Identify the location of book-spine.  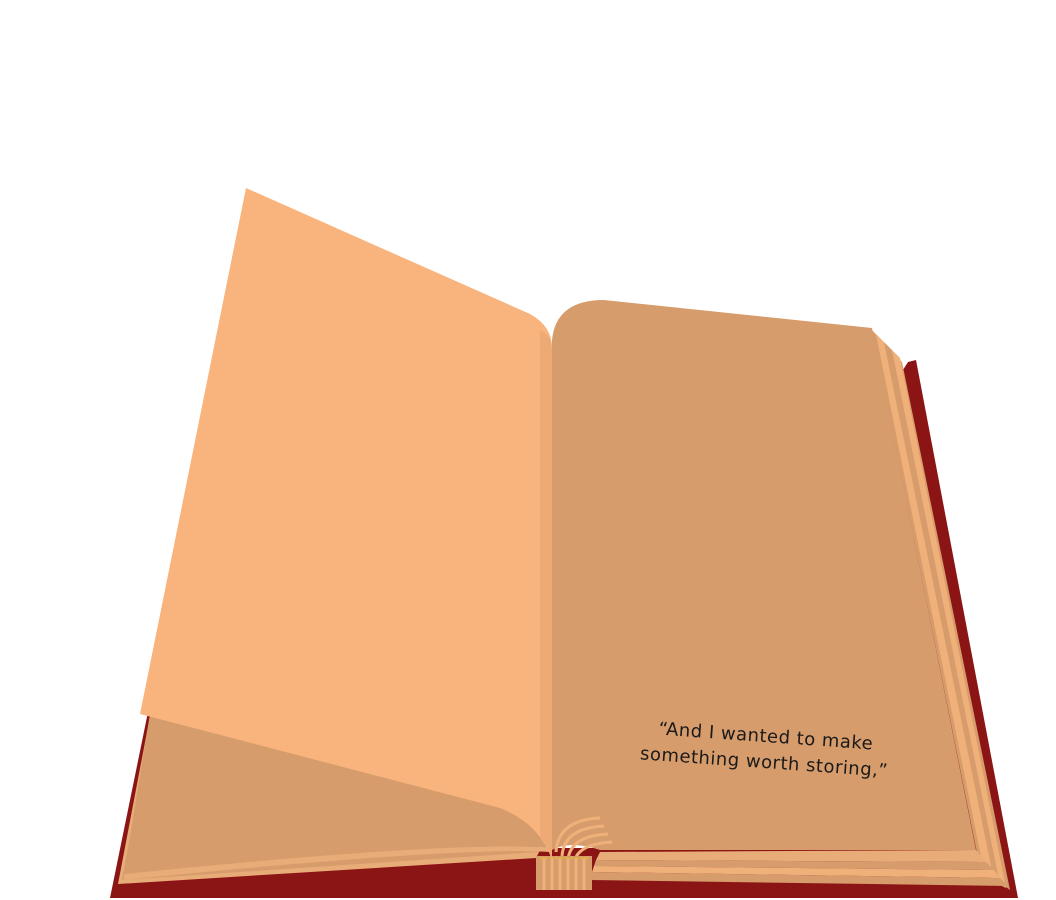
(564, 873).